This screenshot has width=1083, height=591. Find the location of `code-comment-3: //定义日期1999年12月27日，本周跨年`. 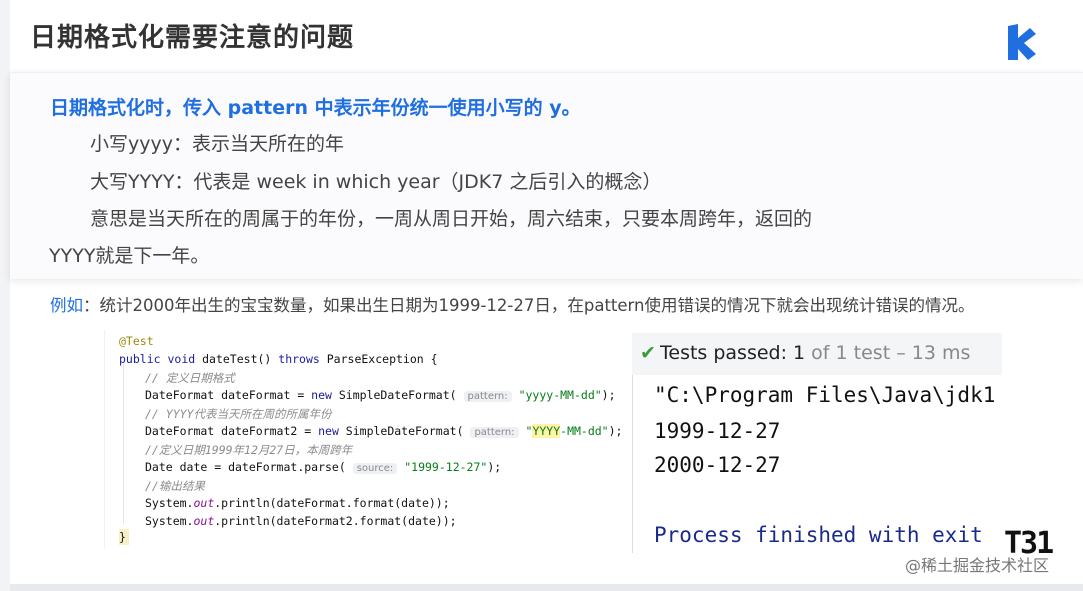

code-comment-3: //定义日期1999年12月27日，本周跨年 is located at coordinates (249, 450).